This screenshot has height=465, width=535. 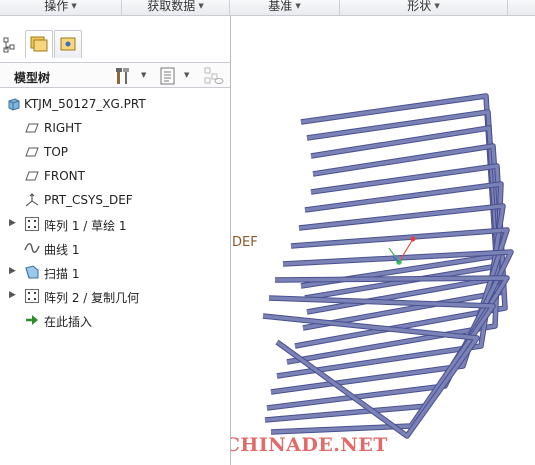 I want to click on tree-item-pattern-2: ▶ 阵列 2 / 复制几何, so click(x=115, y=296).